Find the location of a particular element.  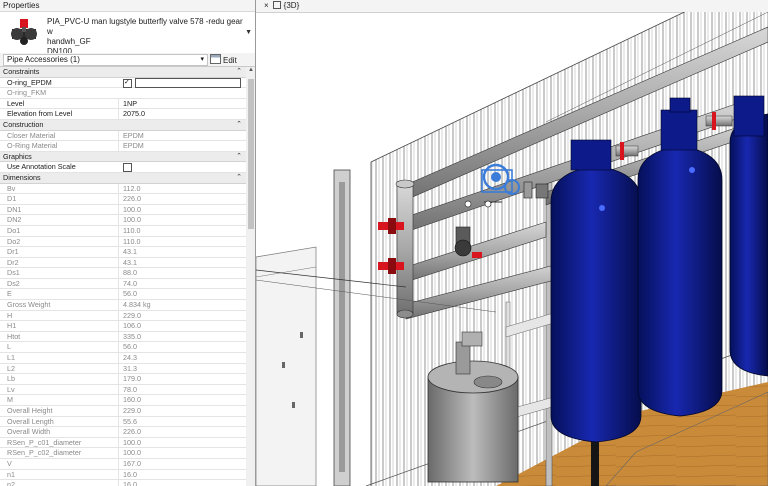

property-row-use-annotation-scale: Use Annotation Scale is located at coordinates (123, 167).